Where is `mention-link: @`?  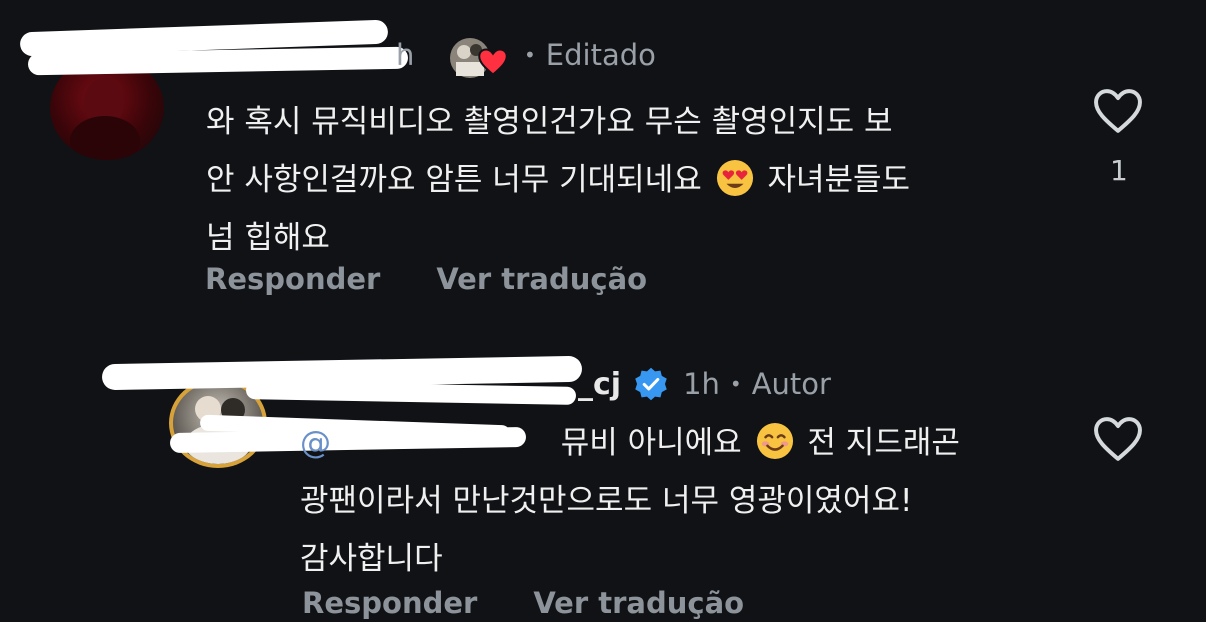 mention-link: @ is located at coordinates (315, 443).